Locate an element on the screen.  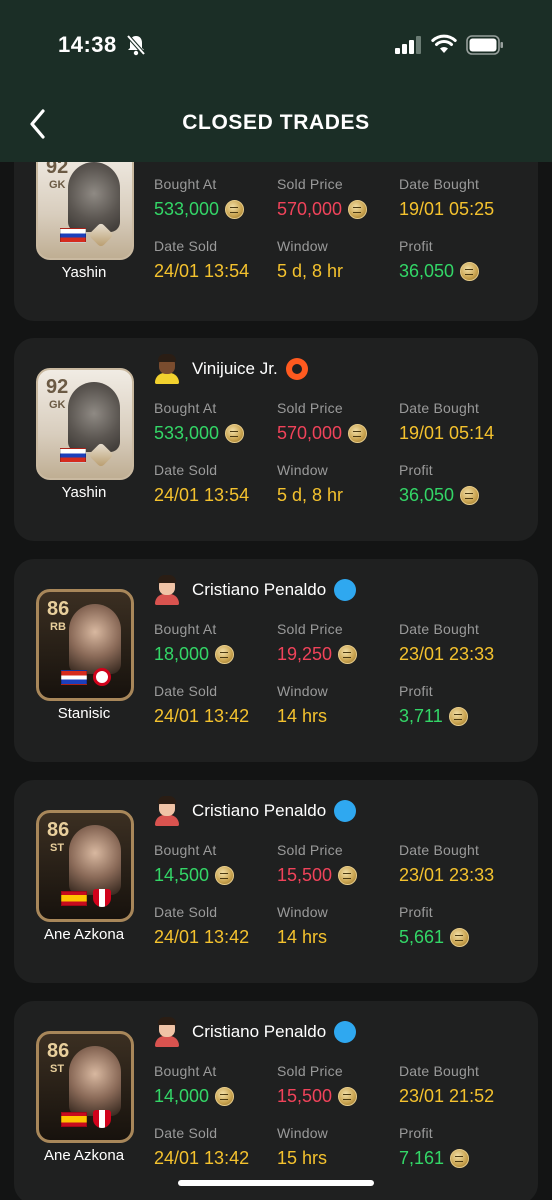
window-value: 15 hrs is located at coordinates (302, 1158).